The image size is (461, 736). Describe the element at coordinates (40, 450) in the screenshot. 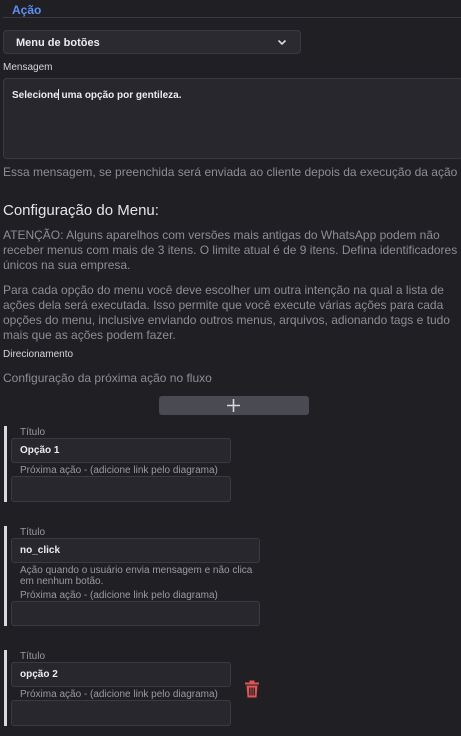

I see `option-title-value: Opção 1` at that location.